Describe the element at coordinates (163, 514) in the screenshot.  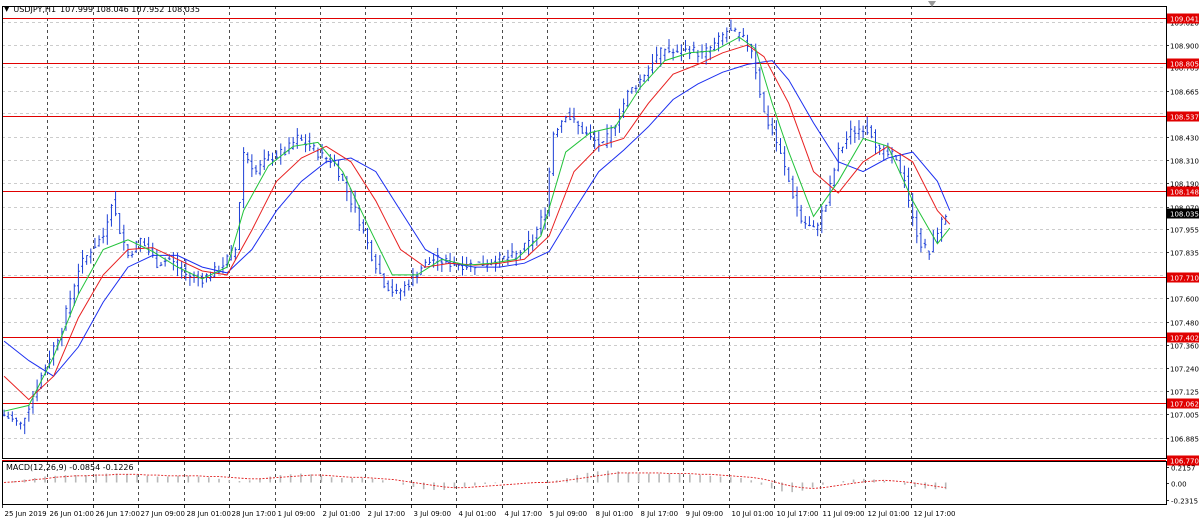
I see `time-tick-label: 27 Jun 09:00` at that location.